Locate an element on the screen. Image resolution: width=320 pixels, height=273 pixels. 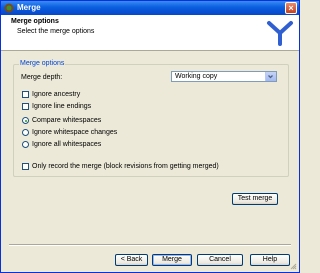
chevron-down-icon is located at coordinates (270, 77).